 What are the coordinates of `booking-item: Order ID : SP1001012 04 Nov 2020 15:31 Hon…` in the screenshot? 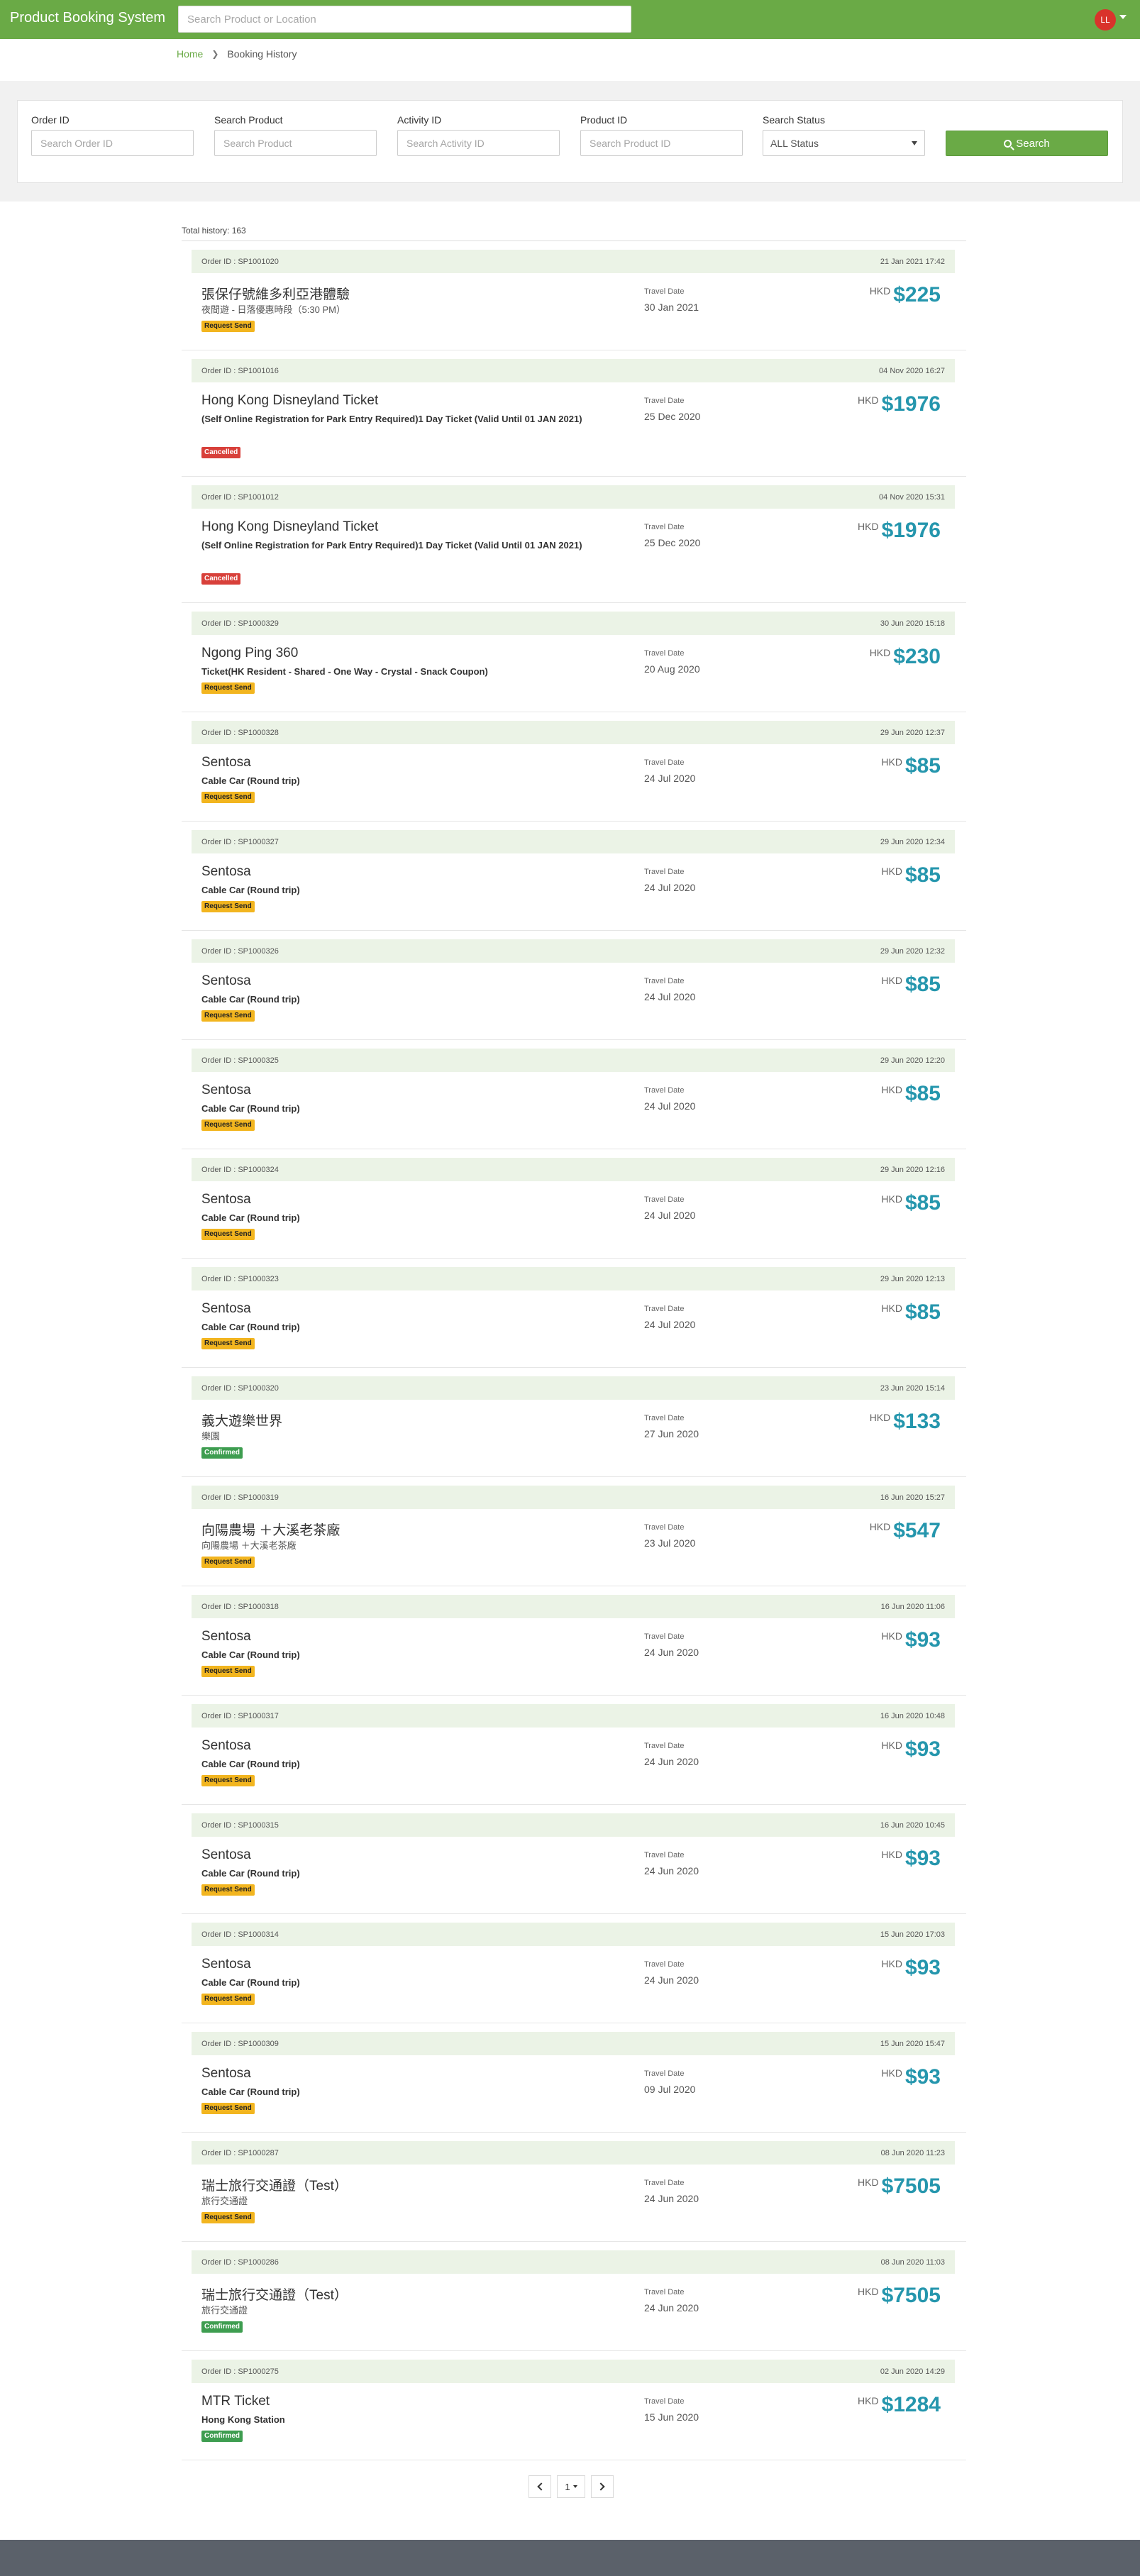 It's located at (574, 540).